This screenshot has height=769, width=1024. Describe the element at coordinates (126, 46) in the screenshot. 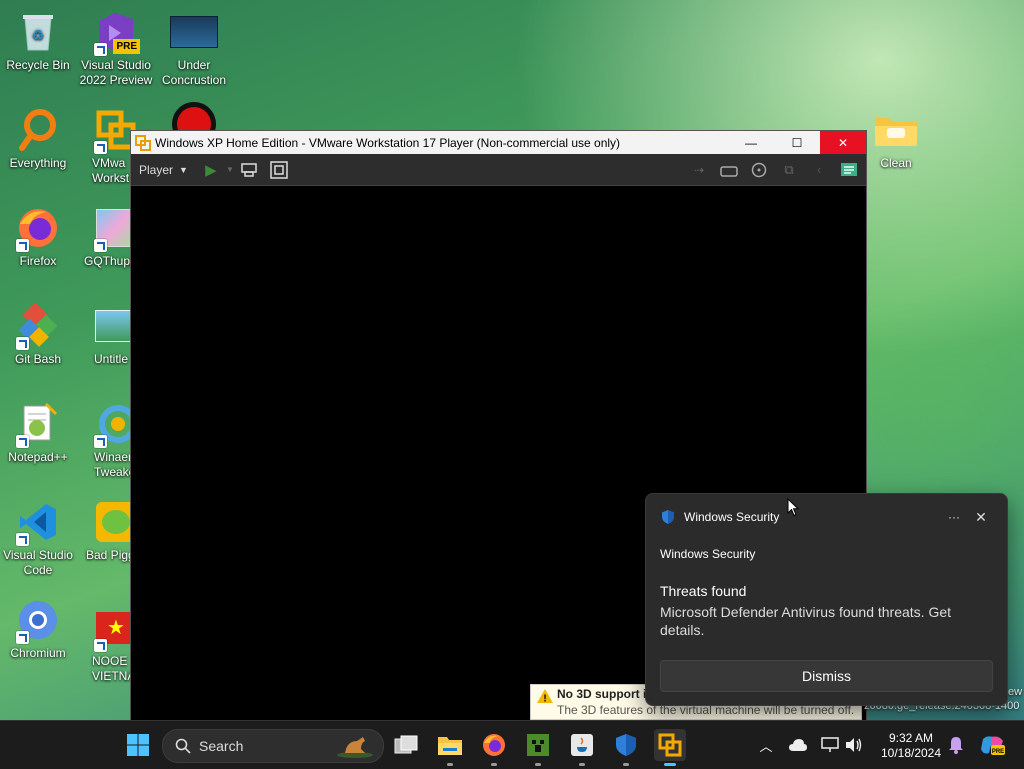

I see `pre-badge: PRE` at that location.